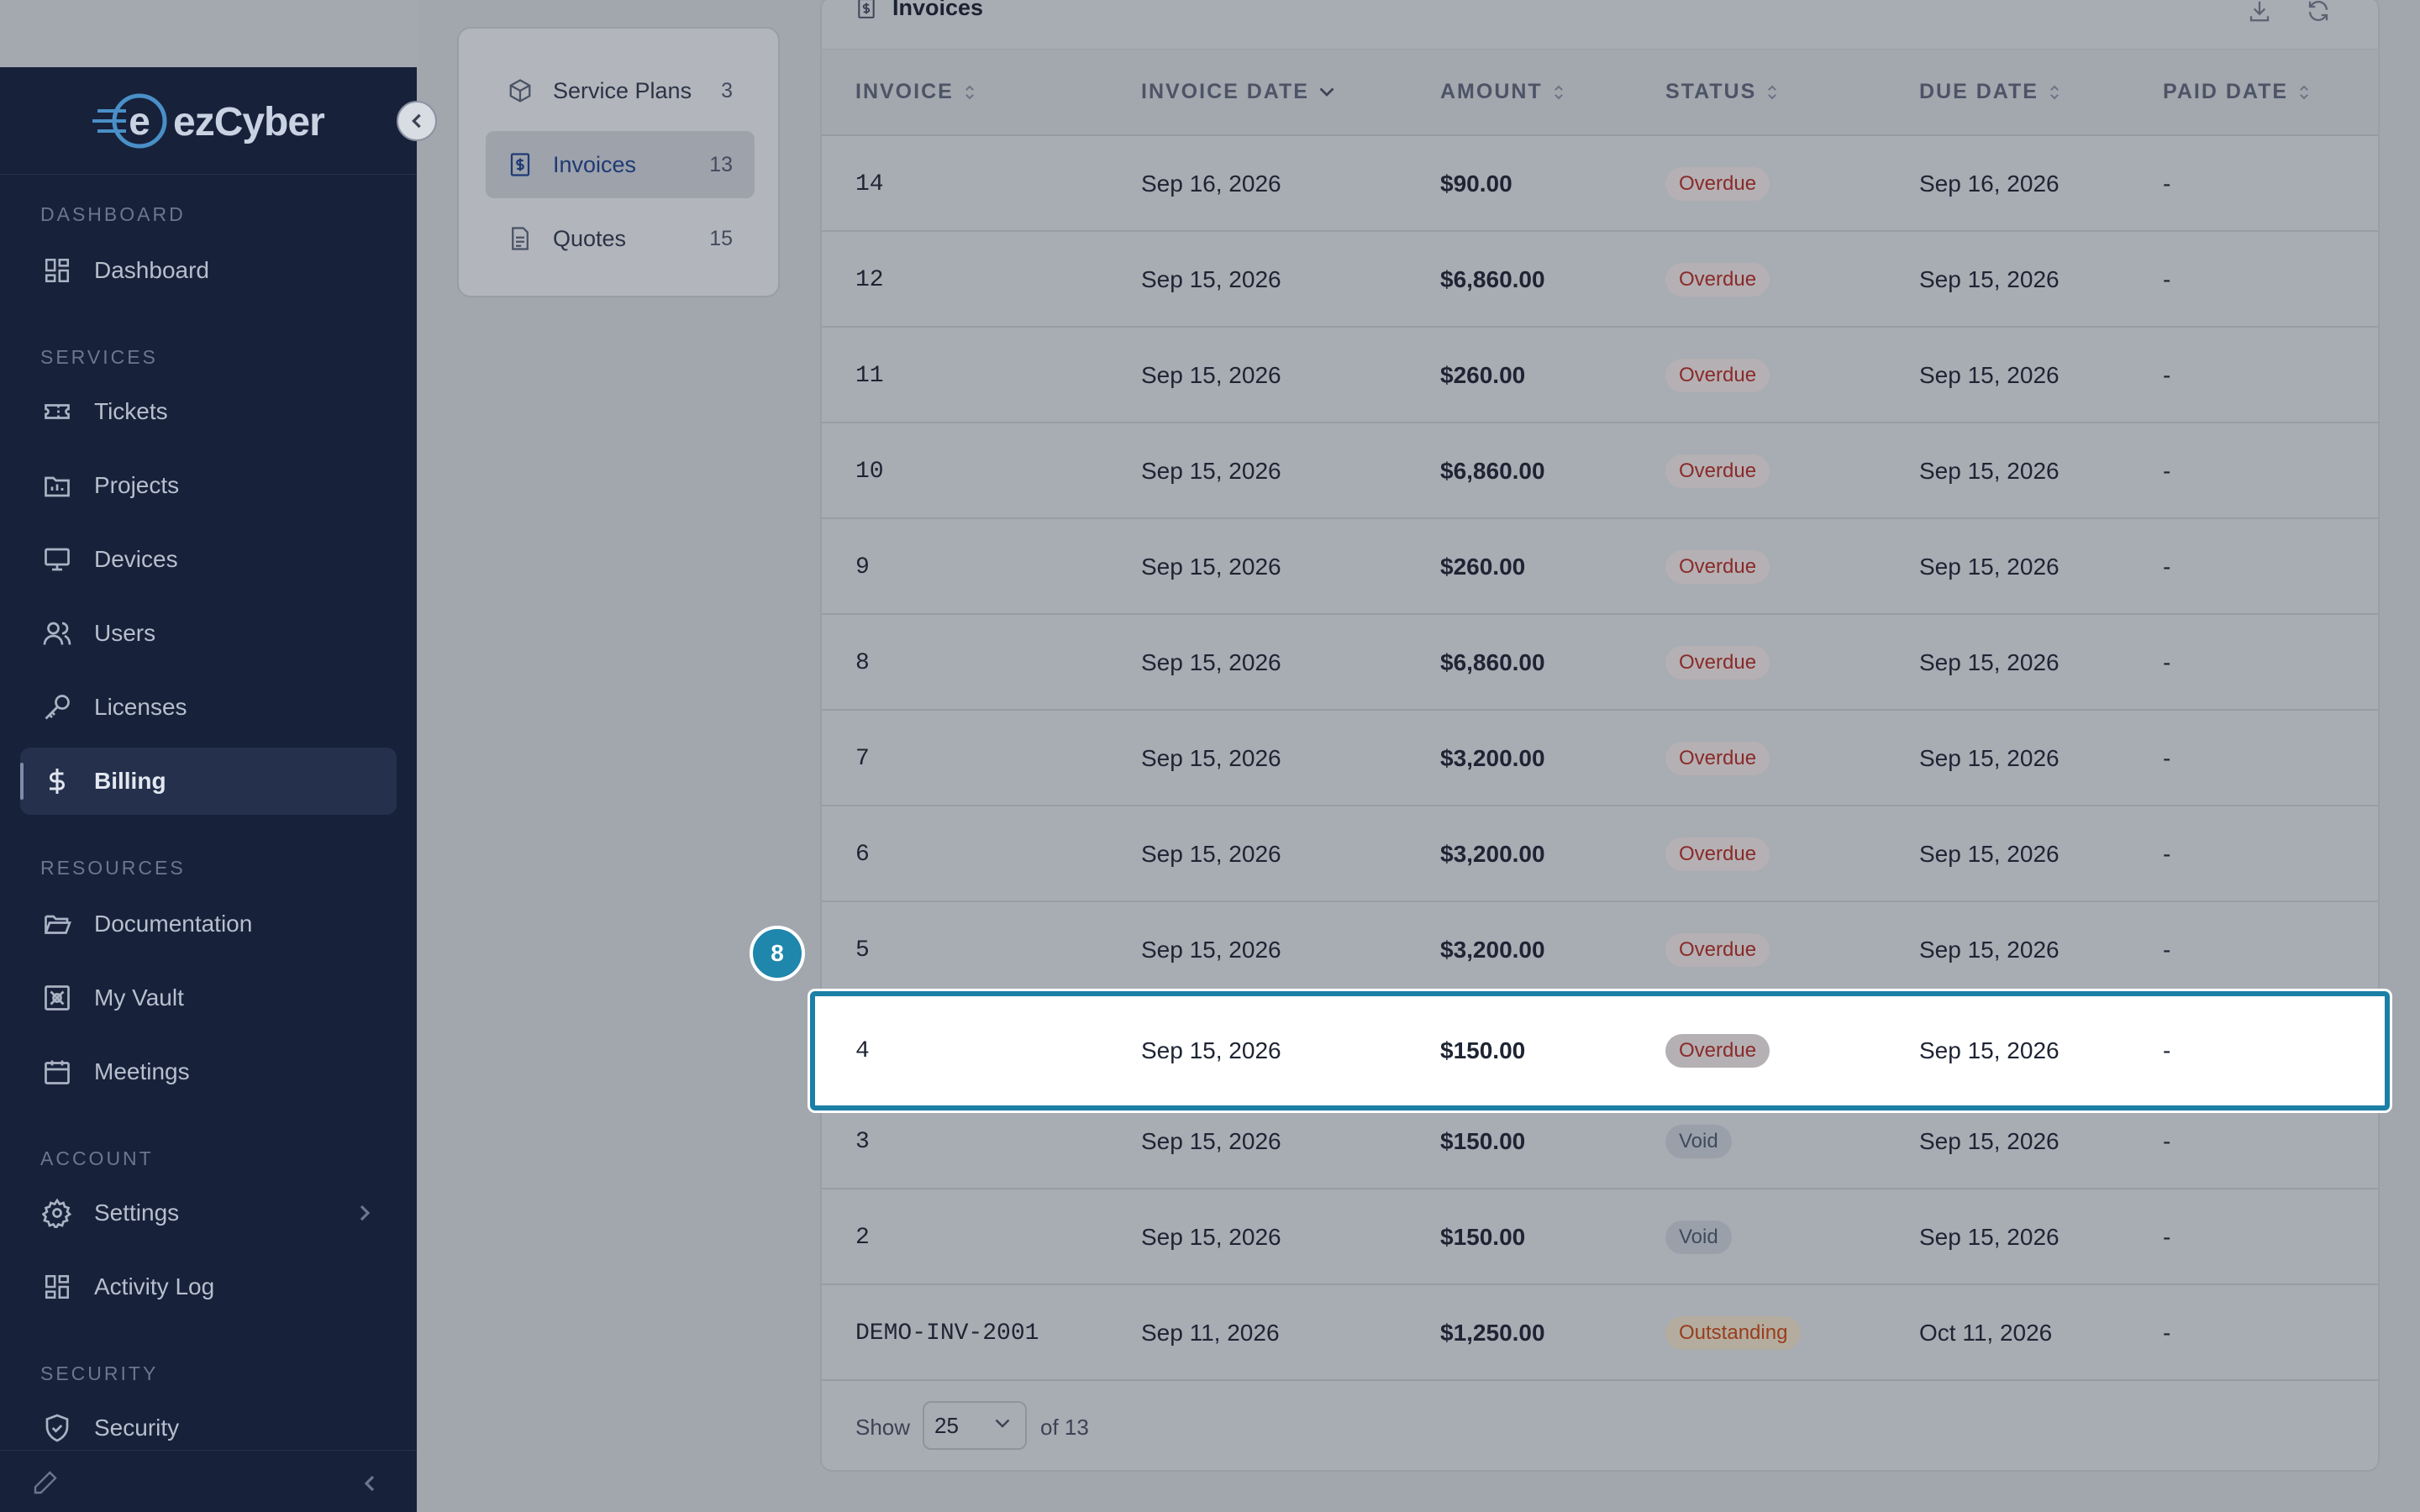  What do you see at coordinates (1492, 91) in the screenshot?
I see `column-header-label: AMOUNT` at bounding box center [1492, 91].